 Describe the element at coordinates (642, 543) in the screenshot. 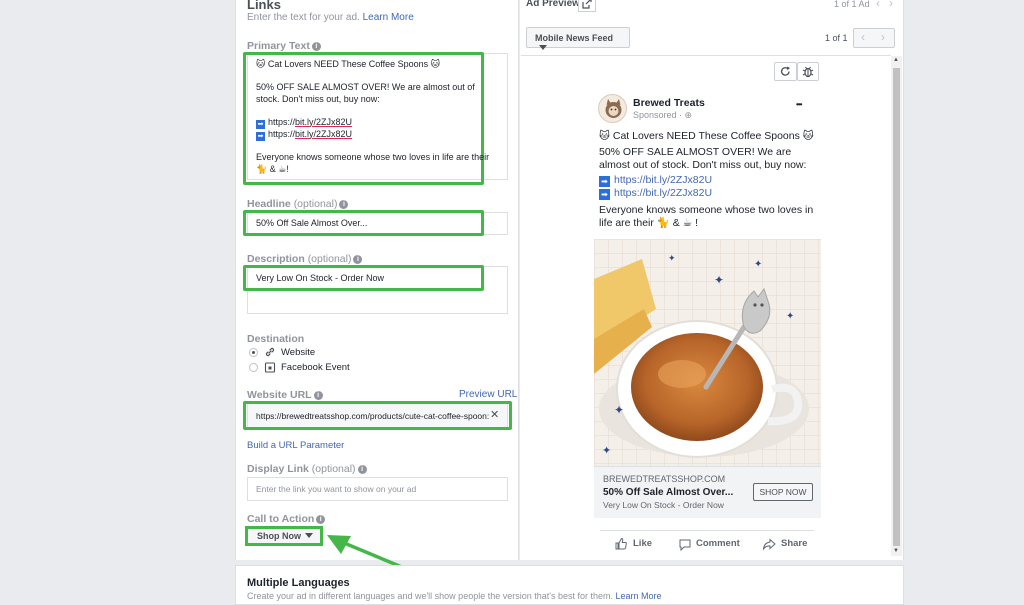

I see `like-button: Like` at that location.